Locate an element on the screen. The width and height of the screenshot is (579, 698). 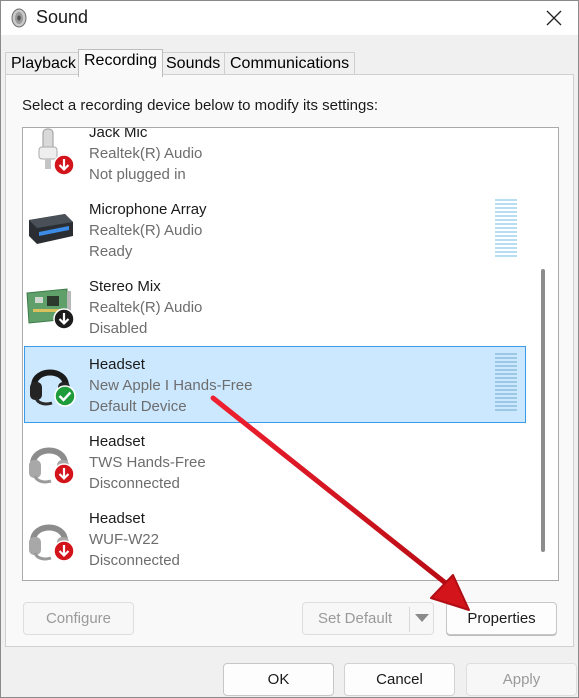
tab-sounds: Sounds is located at coordinates (193, 64).